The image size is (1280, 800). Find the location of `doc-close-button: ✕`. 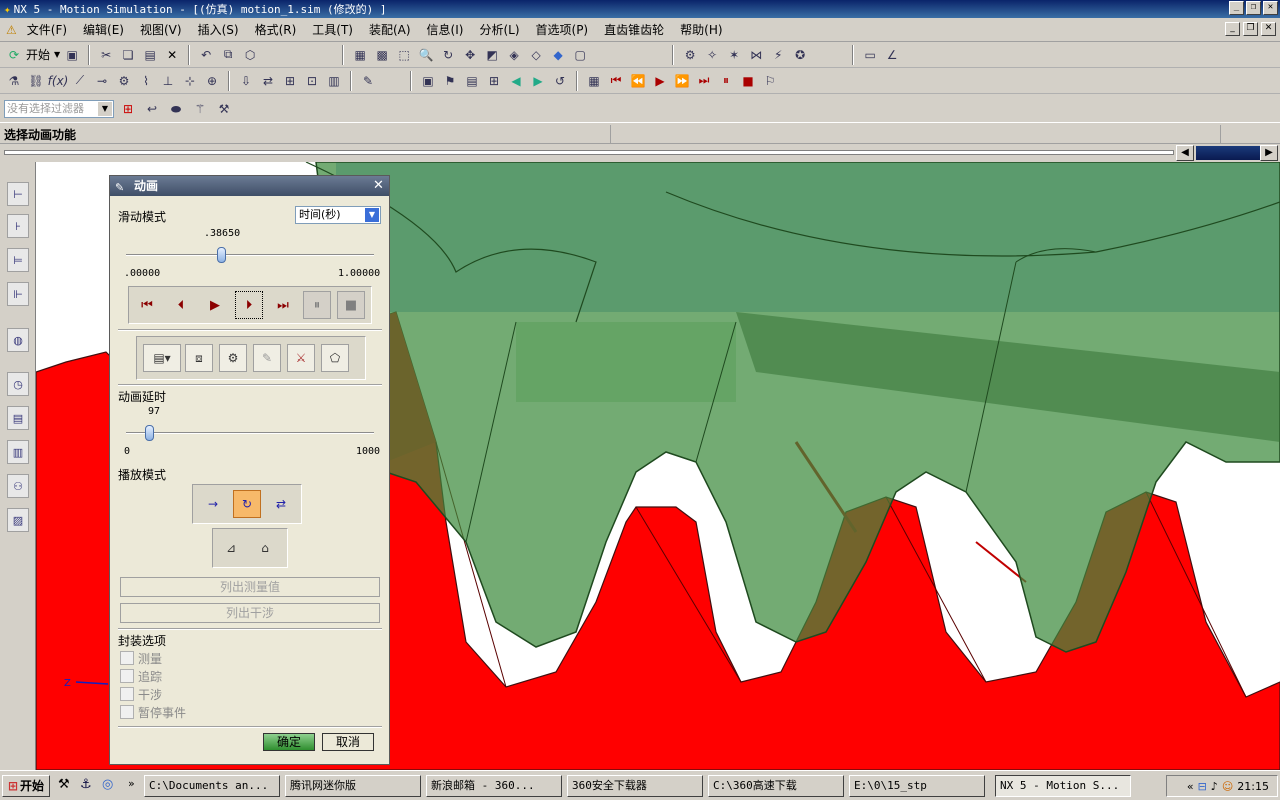

doc-close-button: ✕ is located at coordinates (1268, 29).